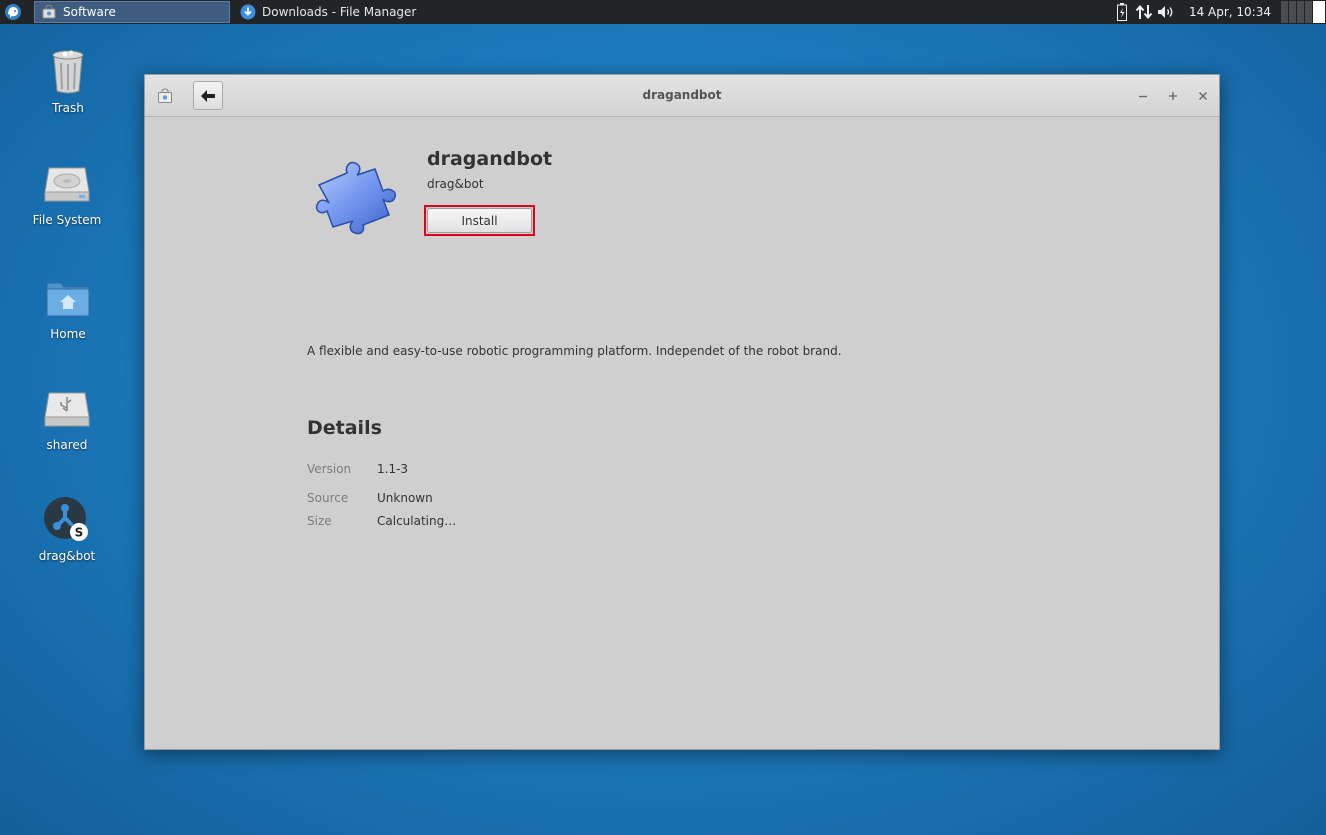  What do you see at coordinates (79, 533) in the screenshot?
I see `svg-text: S` at bounding box center [79, 533].